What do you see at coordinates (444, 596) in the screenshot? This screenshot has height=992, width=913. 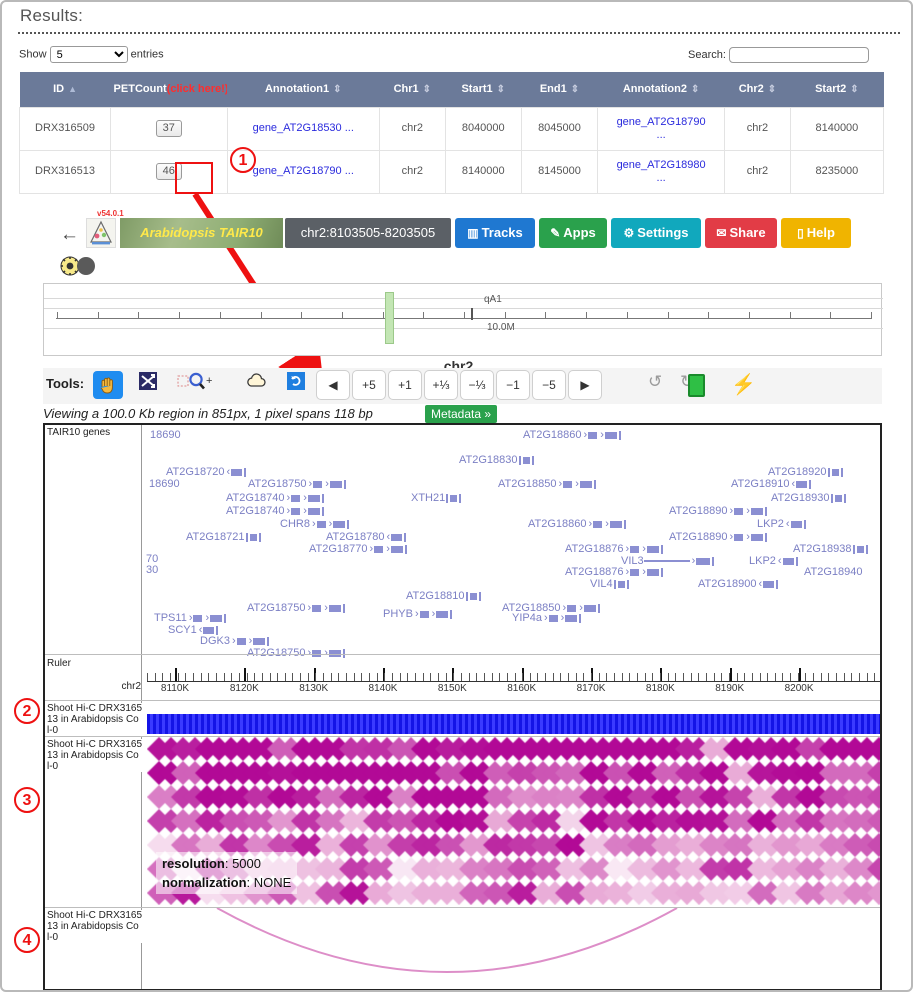 I see `gene-feature: AT2G18810` at bounding box center [444, 596].